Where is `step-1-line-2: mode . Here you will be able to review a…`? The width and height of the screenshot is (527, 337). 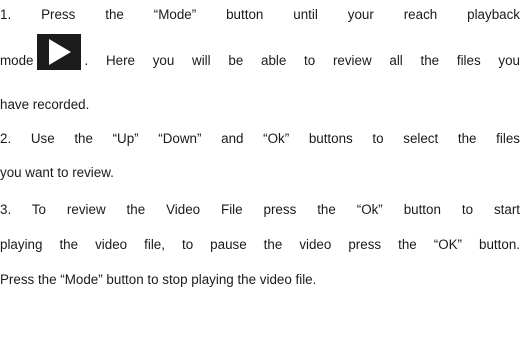
step-1-line-2: mode . Here you will be able to review a… is located at coordinates (260, 52).